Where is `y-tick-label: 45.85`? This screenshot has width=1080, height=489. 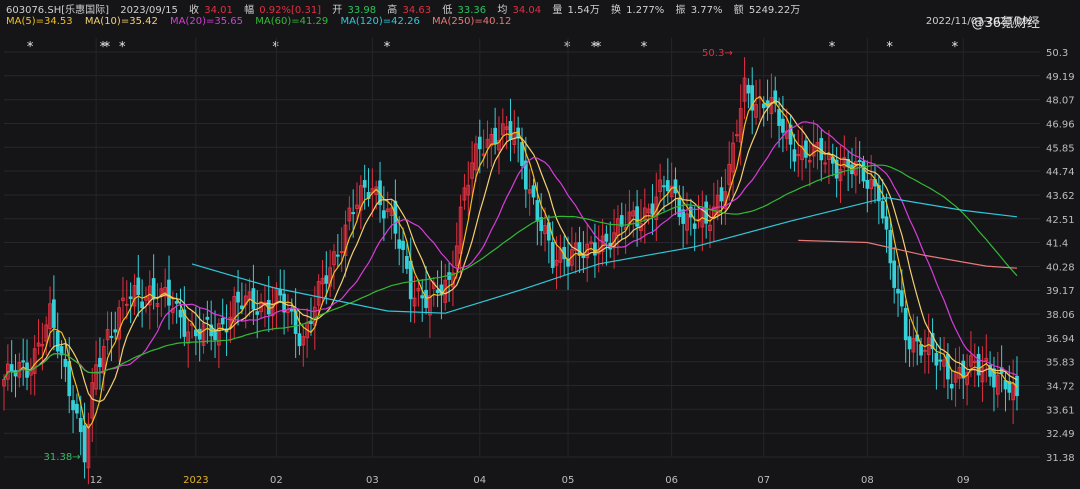
y-tick-label: 45.85 is located at coordinates (1060, 148).